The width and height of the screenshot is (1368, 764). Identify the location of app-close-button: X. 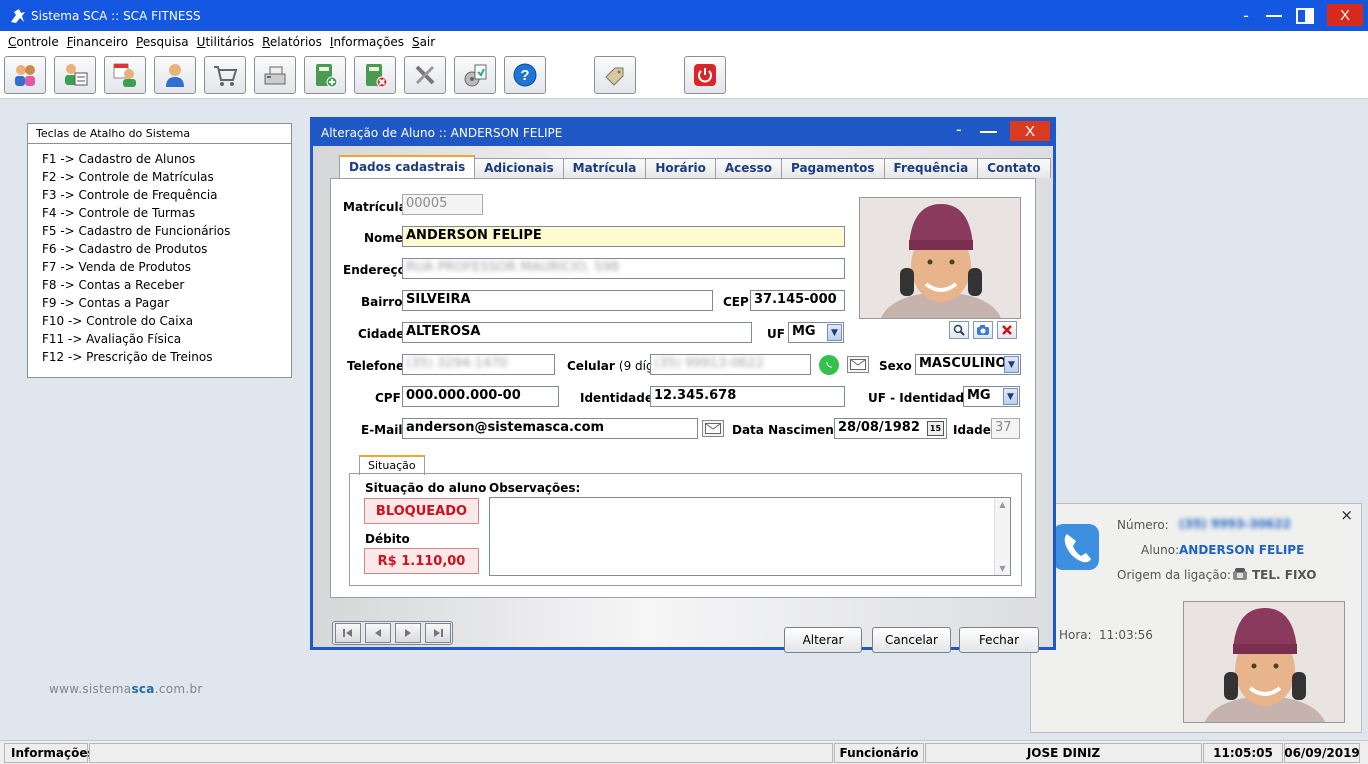
(1345, 15).